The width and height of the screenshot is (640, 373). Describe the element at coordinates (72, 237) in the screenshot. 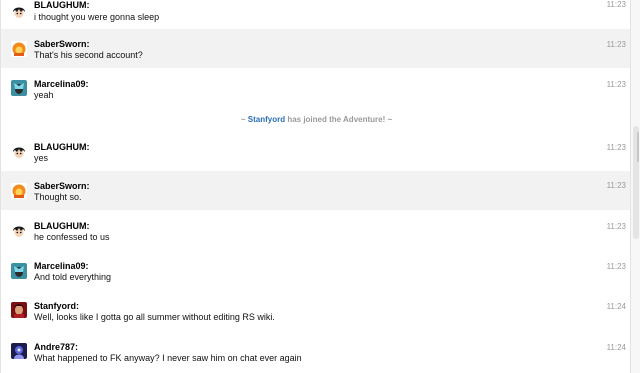

I see `message-text: he confessed to us` at that location.